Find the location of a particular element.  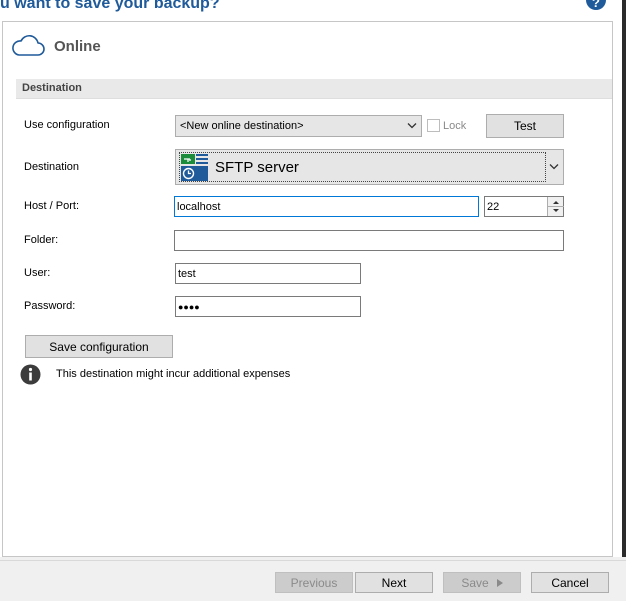

window-edge is located at coordinates (624, 278).